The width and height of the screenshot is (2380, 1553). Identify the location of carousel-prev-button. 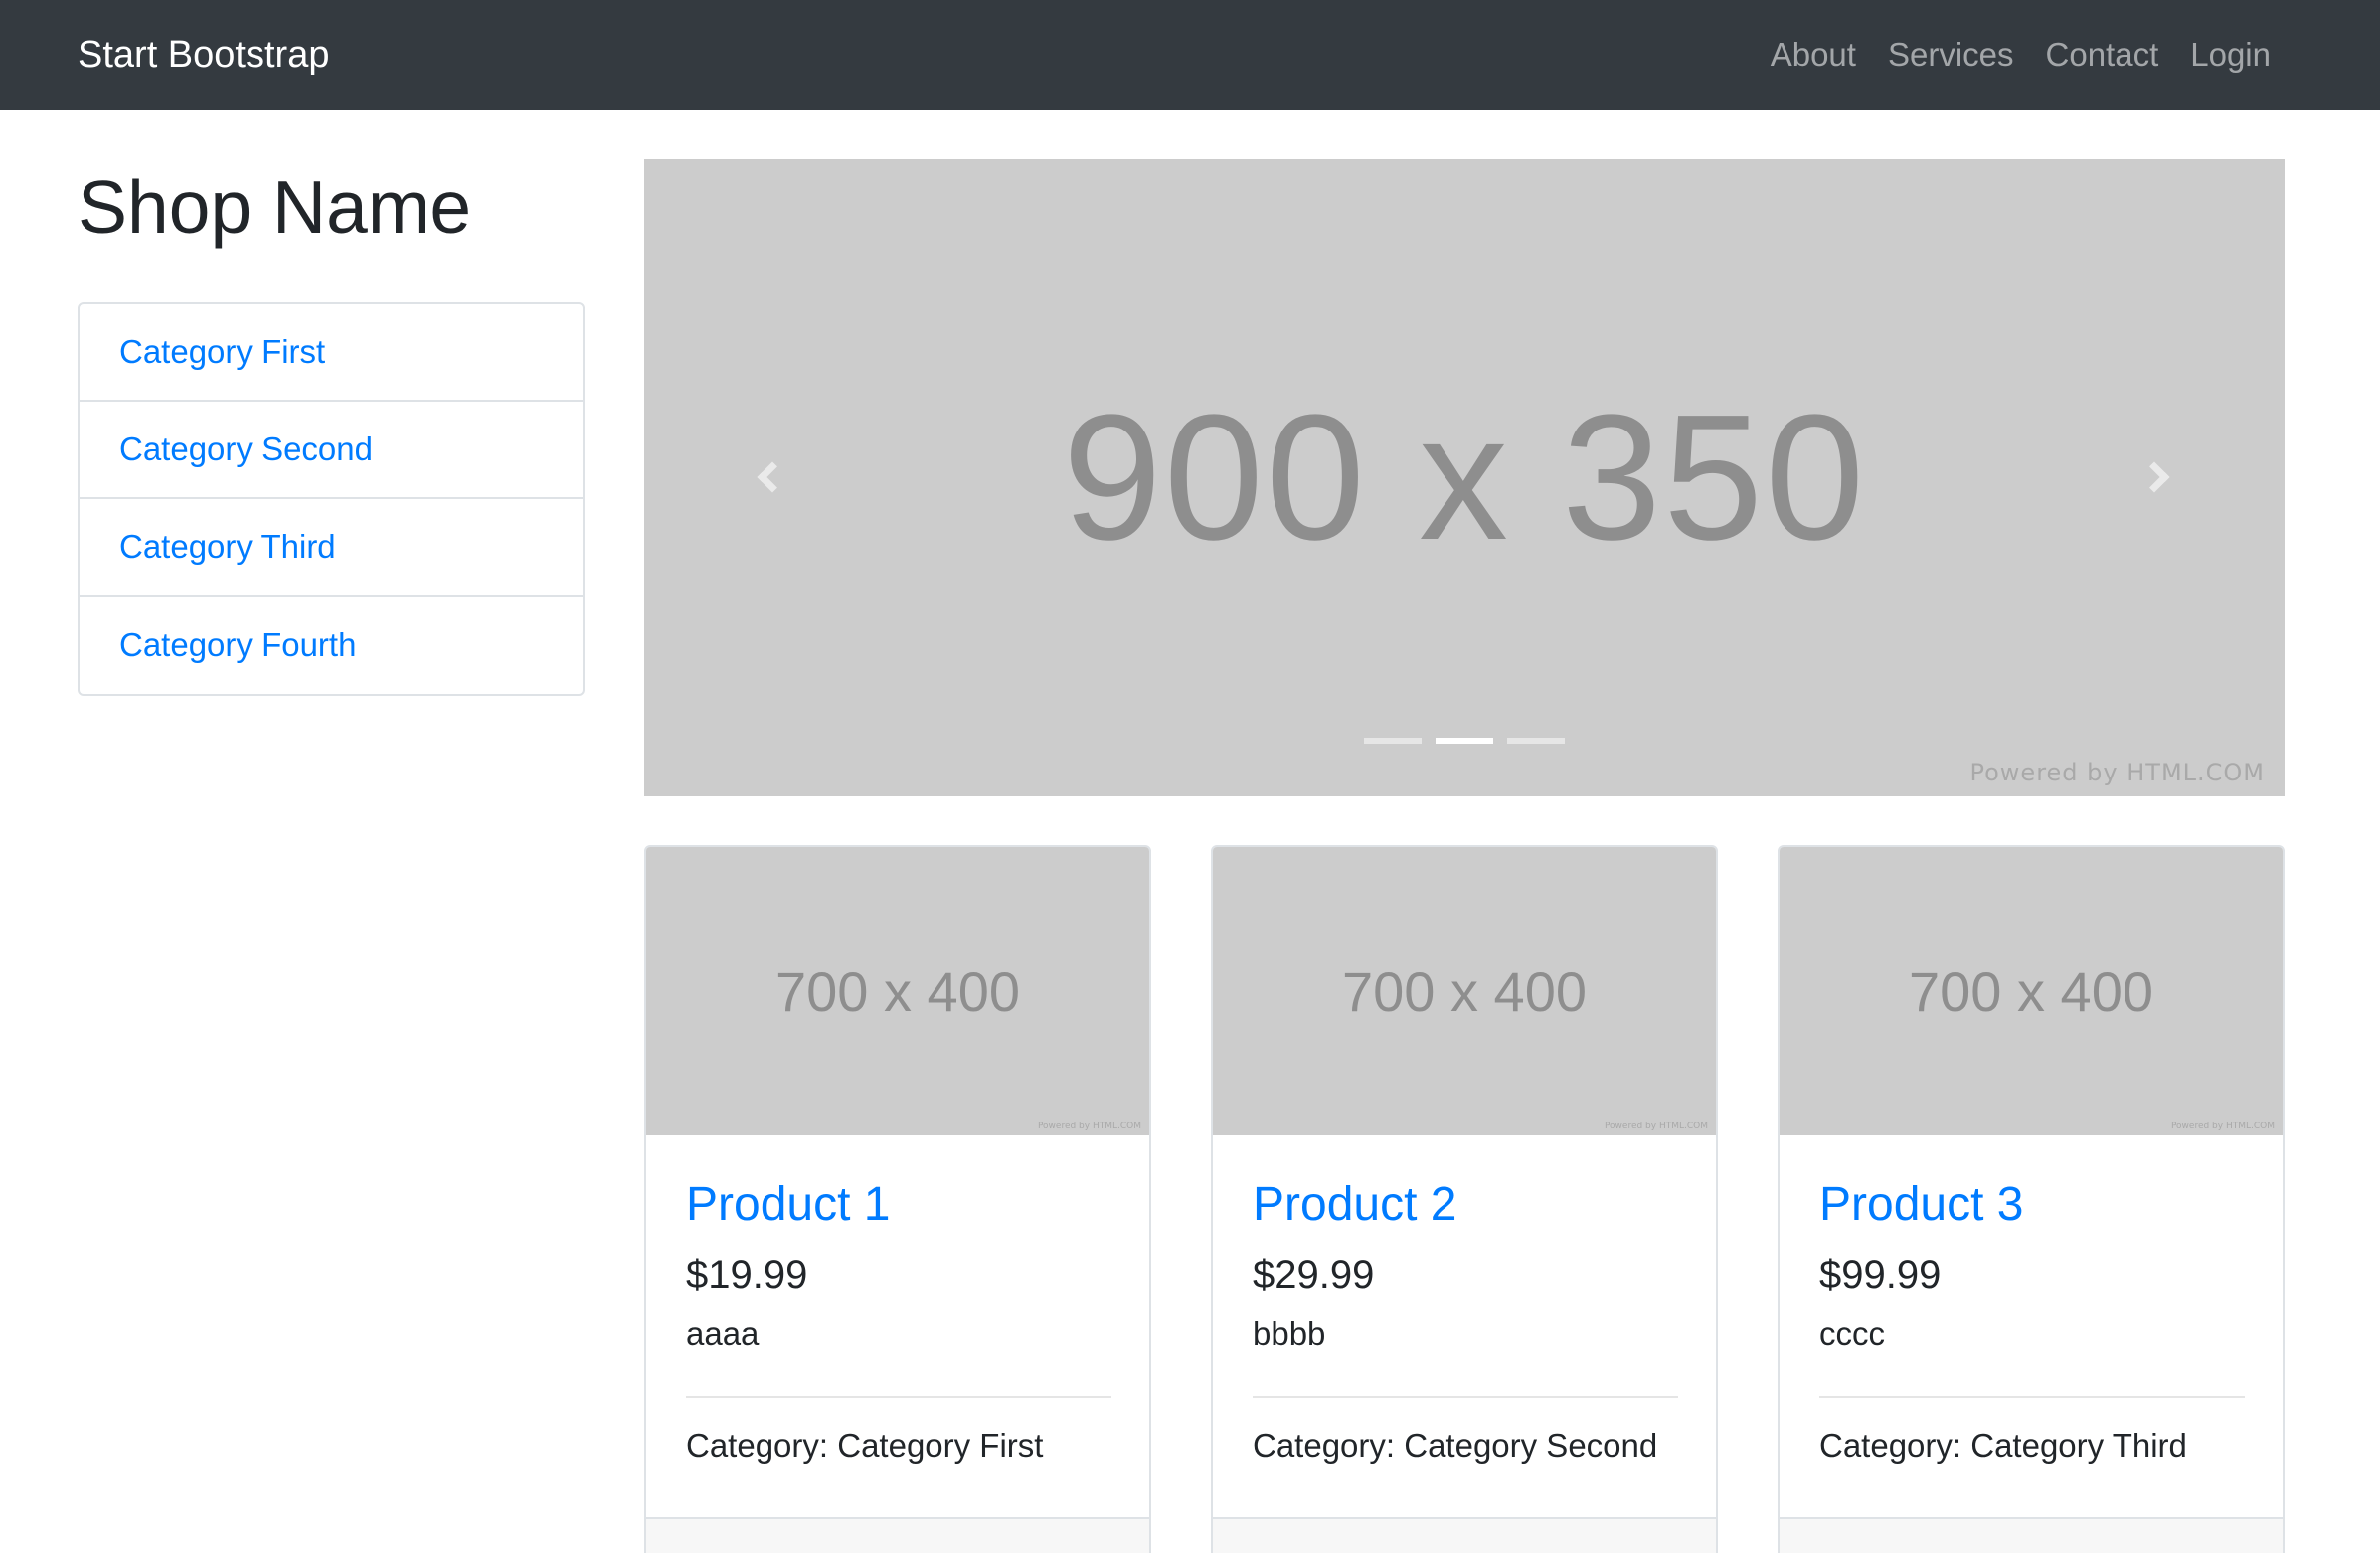
(767, 477).